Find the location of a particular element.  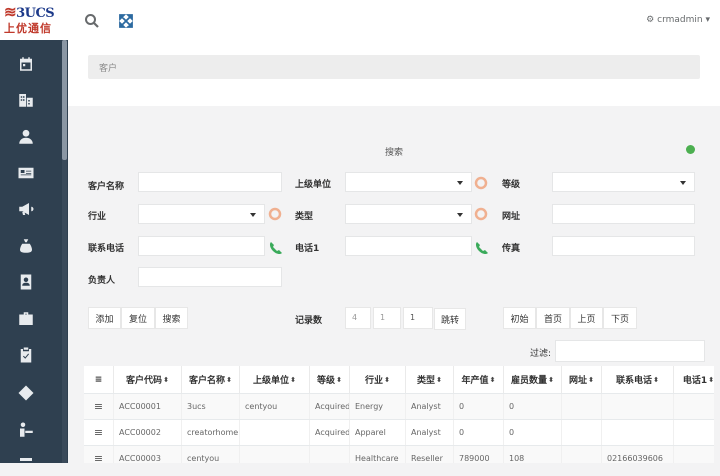

search-icon is located at coordinates (92, 21).